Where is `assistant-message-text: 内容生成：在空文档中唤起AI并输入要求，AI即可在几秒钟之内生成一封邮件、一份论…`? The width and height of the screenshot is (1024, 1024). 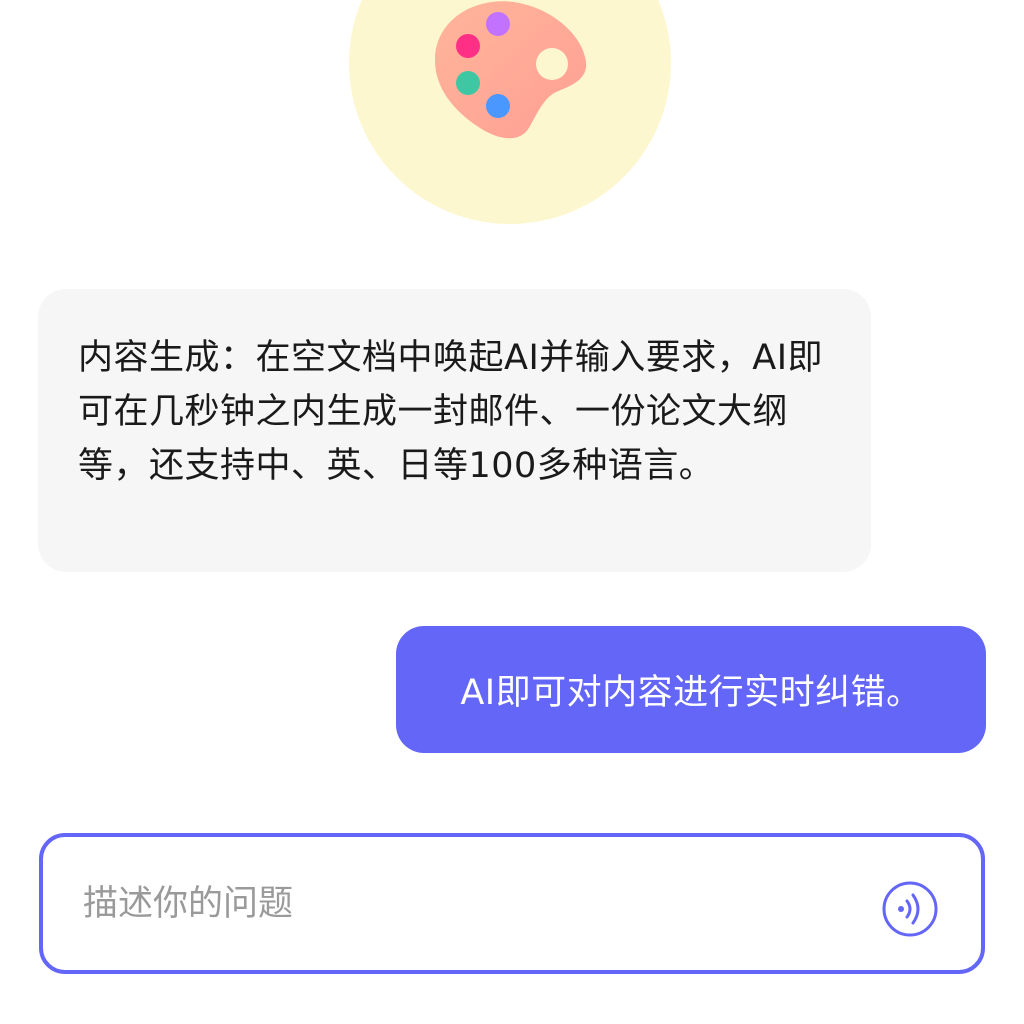
assistant-message-text: 内容生成：在空文档中唤起AI并输入要求，AI即可在几秒钟之内生成一封邮件、一份论… is located at coordinates (451, 412).